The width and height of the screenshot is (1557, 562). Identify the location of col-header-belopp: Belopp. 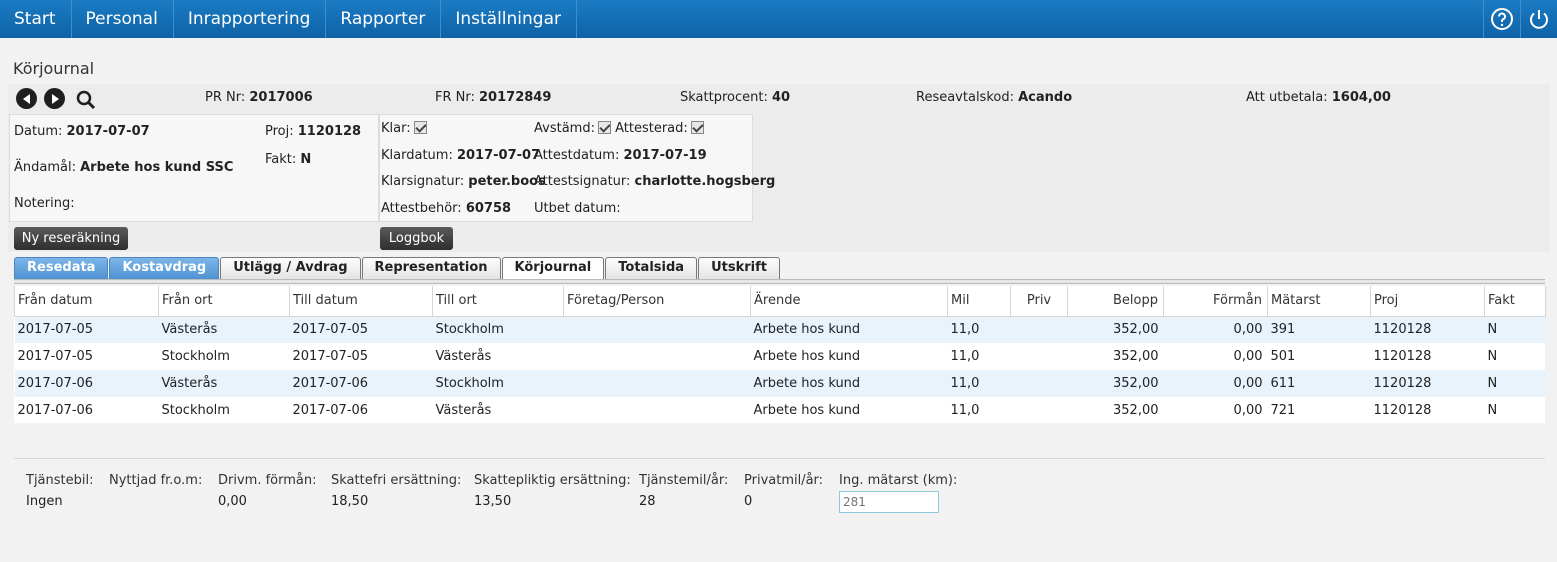
(1115, 301).